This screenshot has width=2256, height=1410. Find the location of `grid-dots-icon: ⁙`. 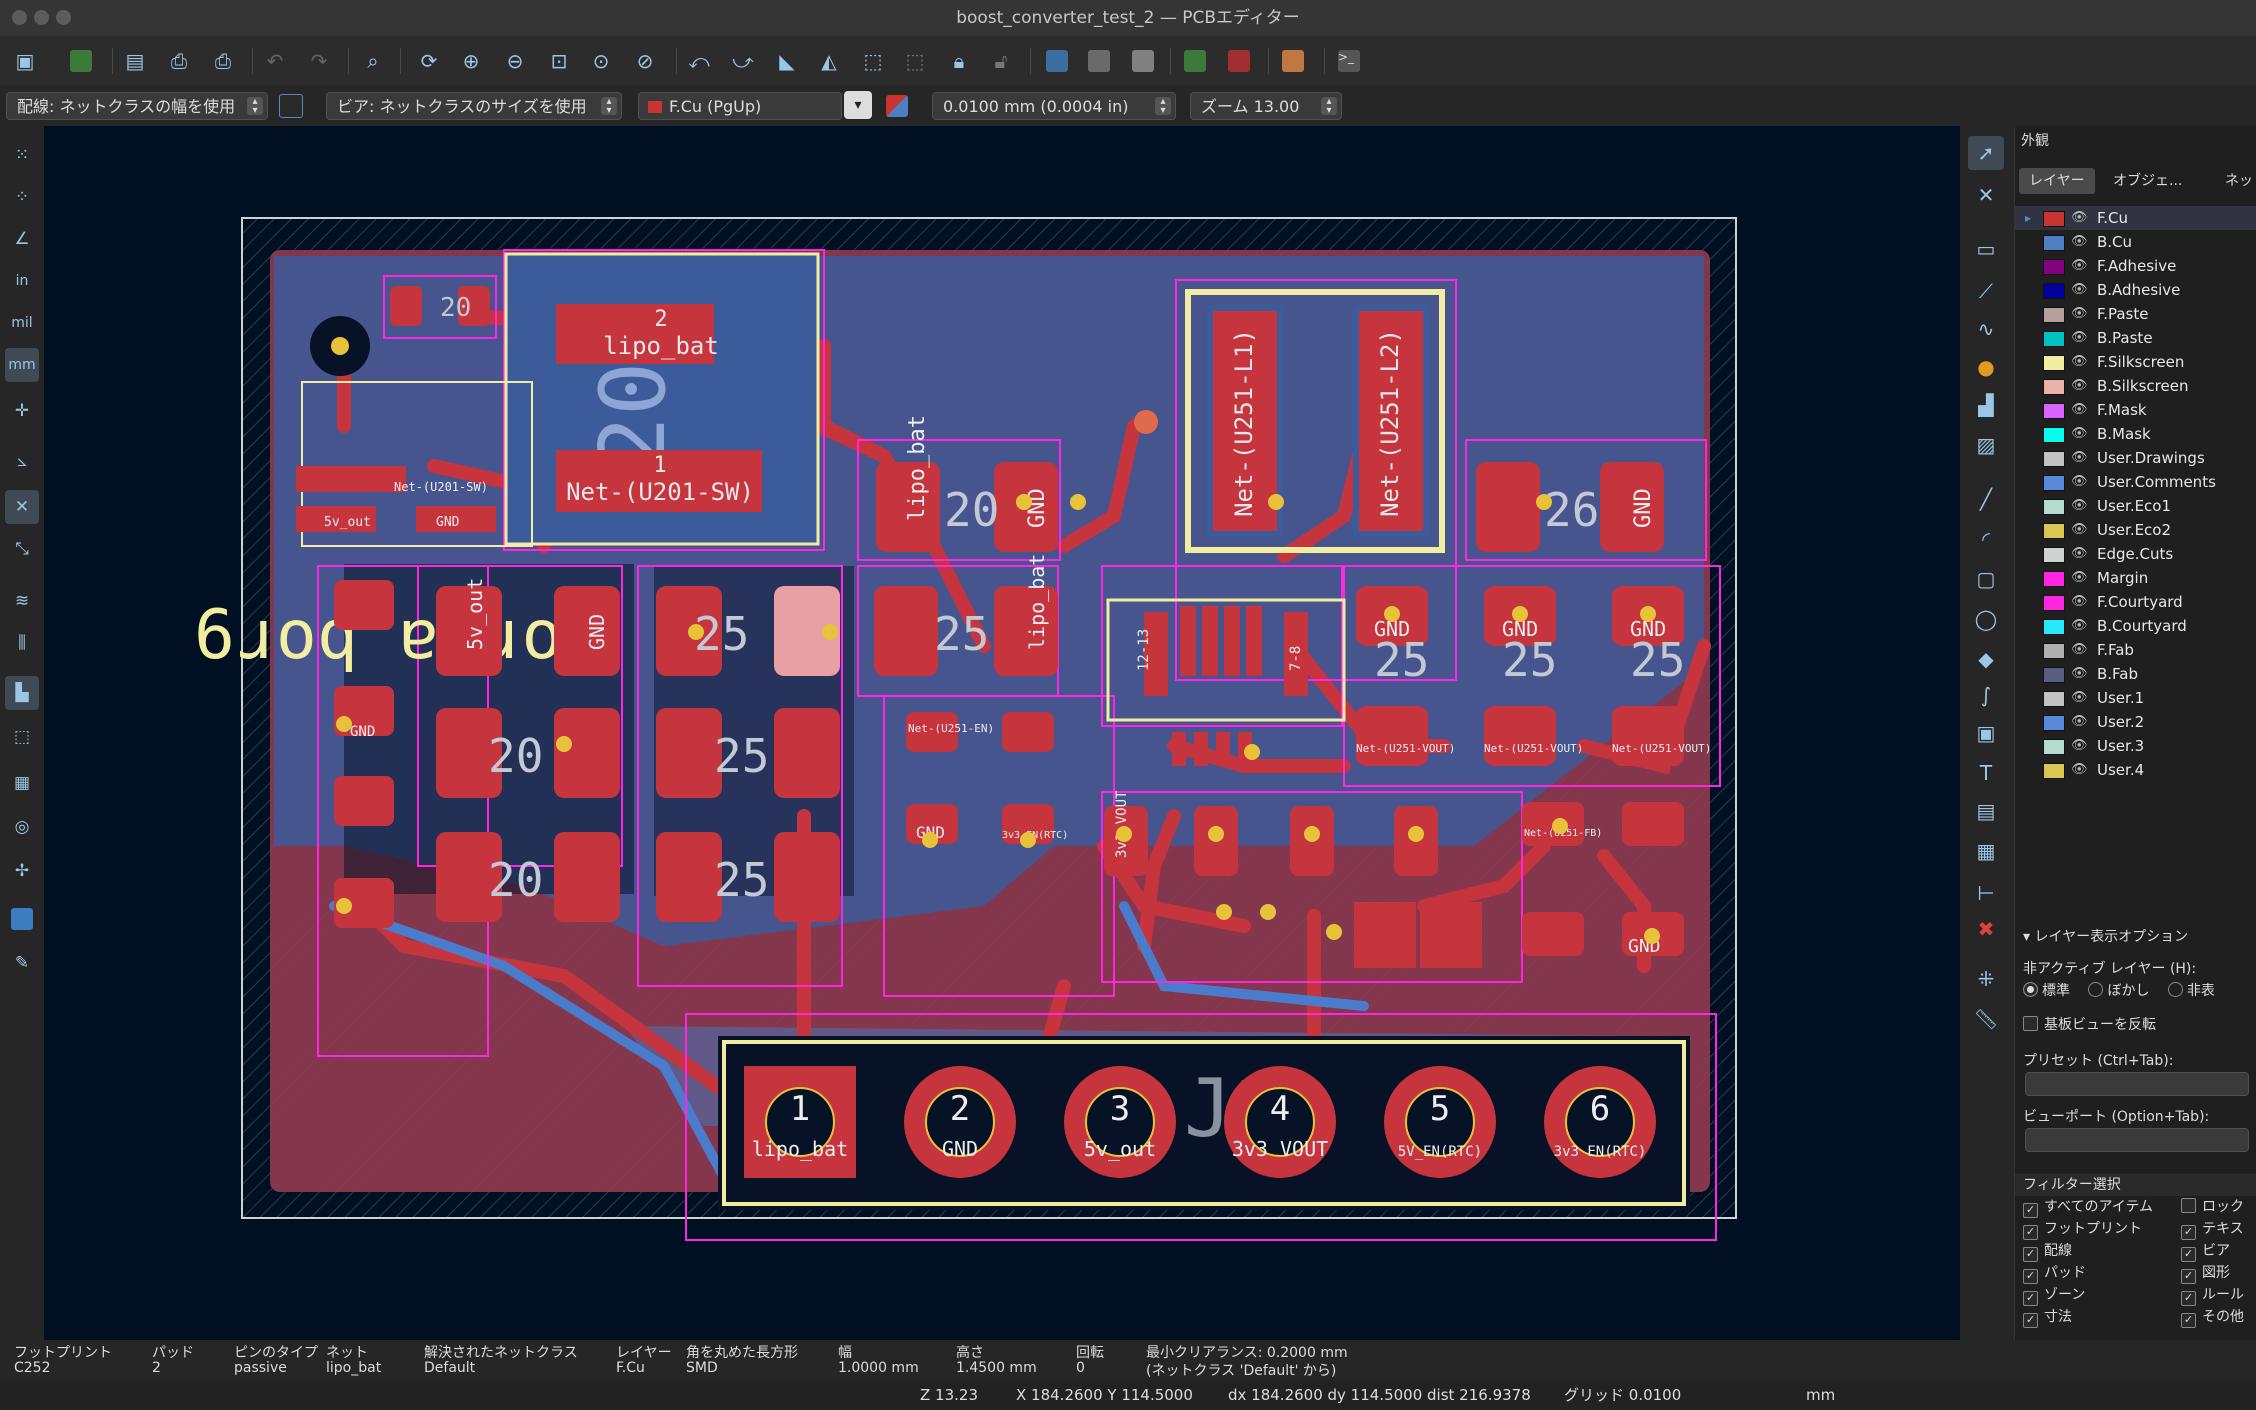

grid-dots-icon: ⁙ is located at coordinates (22, 155).